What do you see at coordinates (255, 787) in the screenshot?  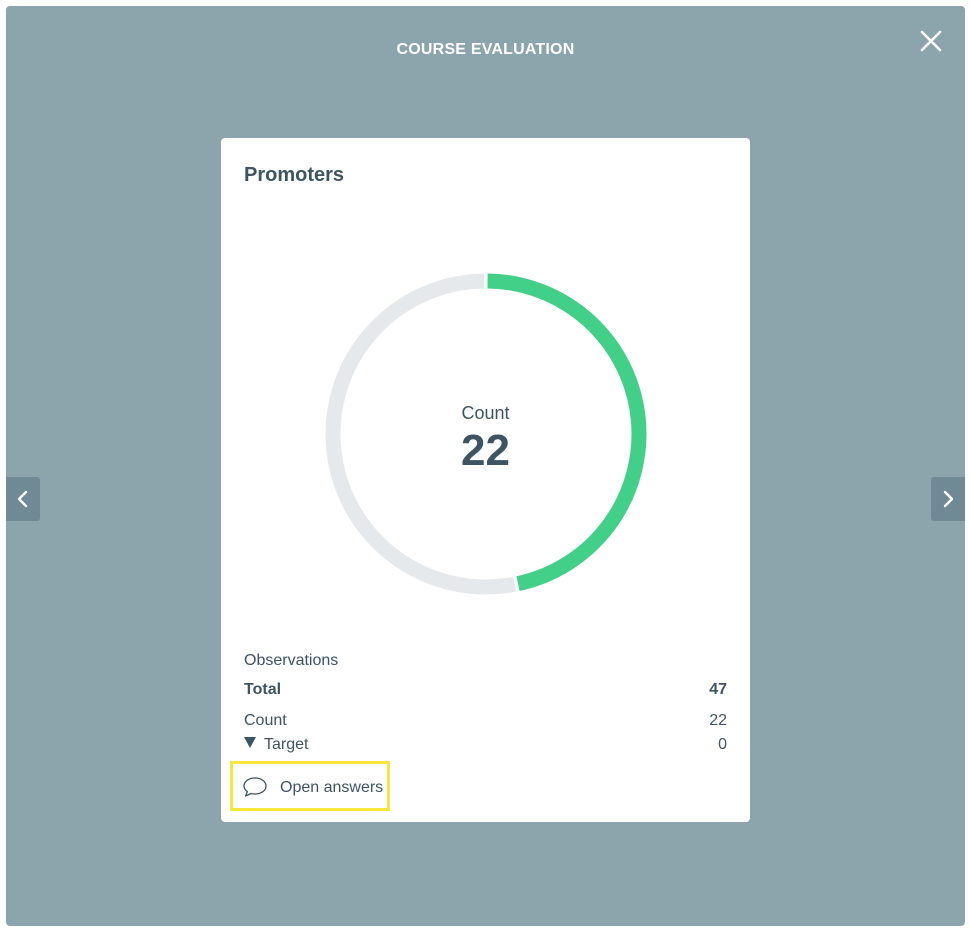 I see `speech-bubble-icon` at bounding box center [255, 787].